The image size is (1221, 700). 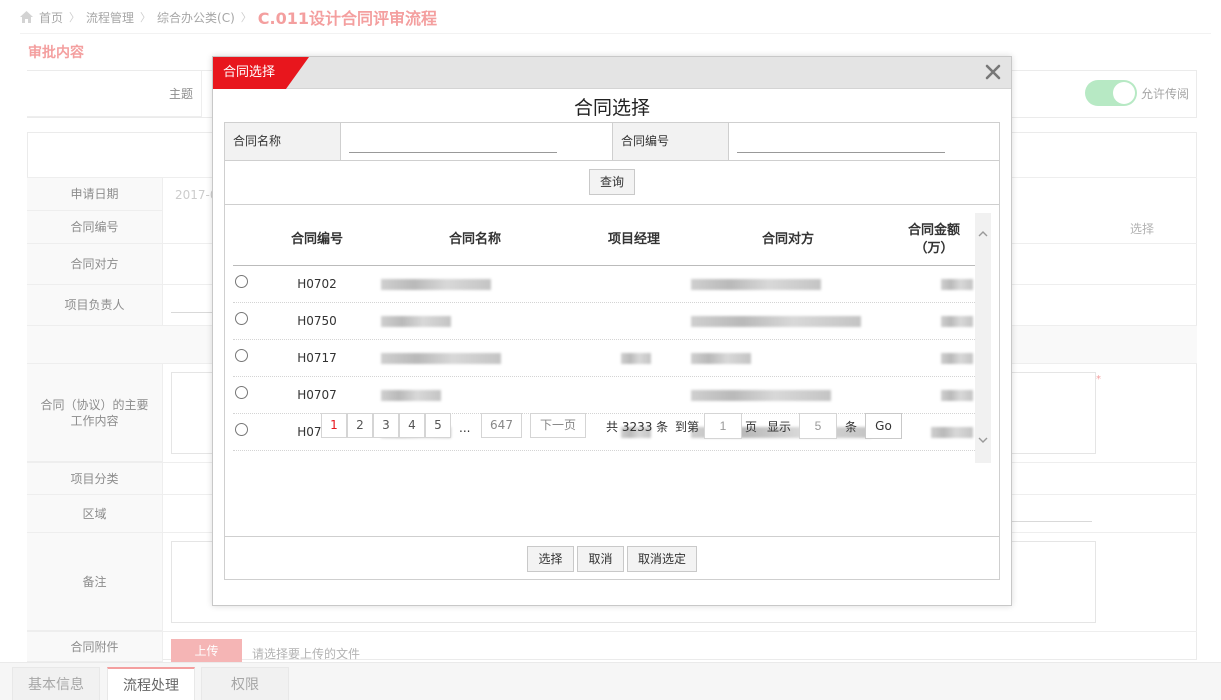 What do you see at coordinates (841, 144) in the screenshot?
I see `contract-no-input` at bounding box center [841, 144].